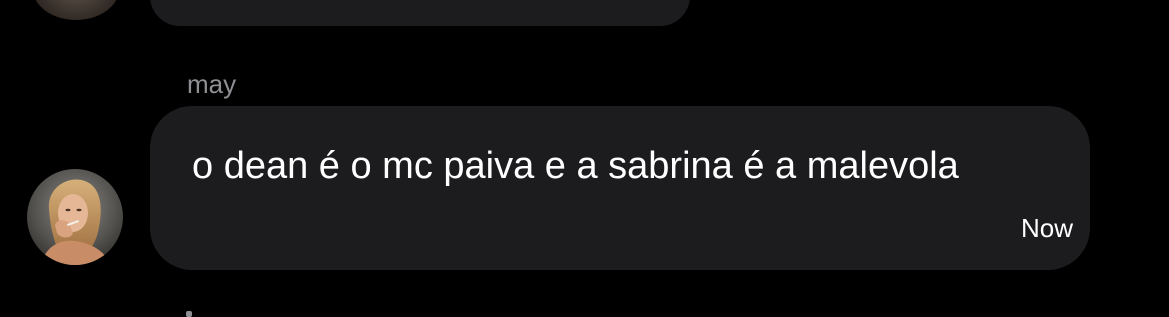 The image size is (1169, 317). I want to click on profile-photo-icon, so click(75, 217).